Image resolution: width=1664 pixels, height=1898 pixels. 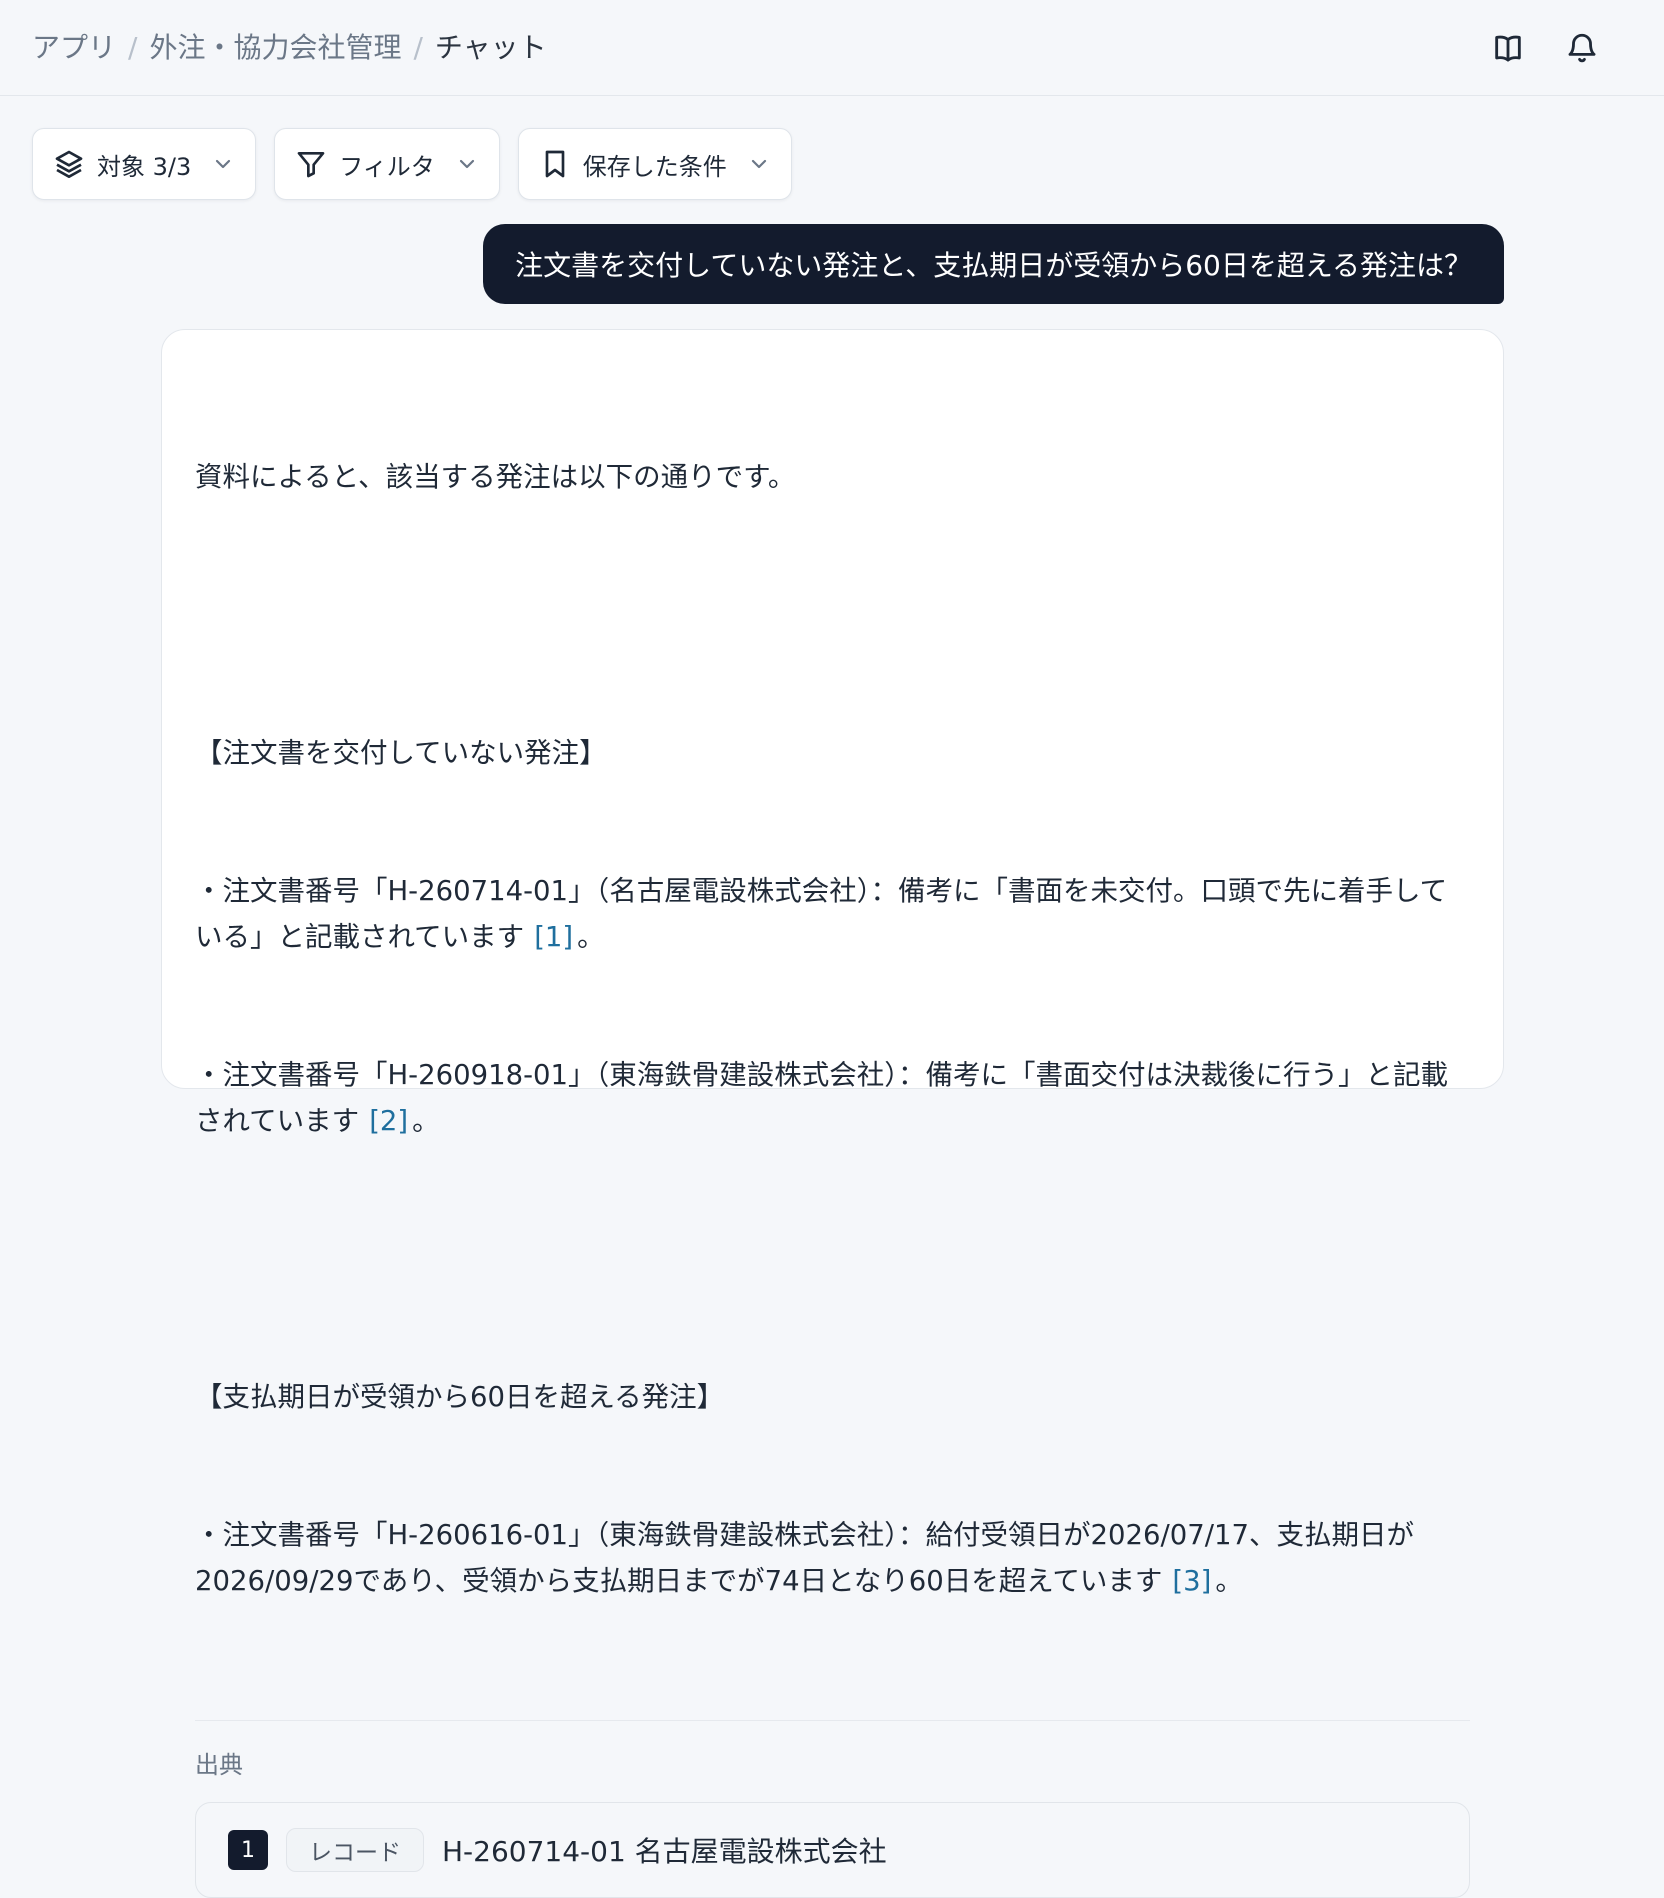 What do you see at coordinates (74, 48) in the screenshot?
I see `breadcrumb-apps: アプリ` at bounding box center [74, 48].